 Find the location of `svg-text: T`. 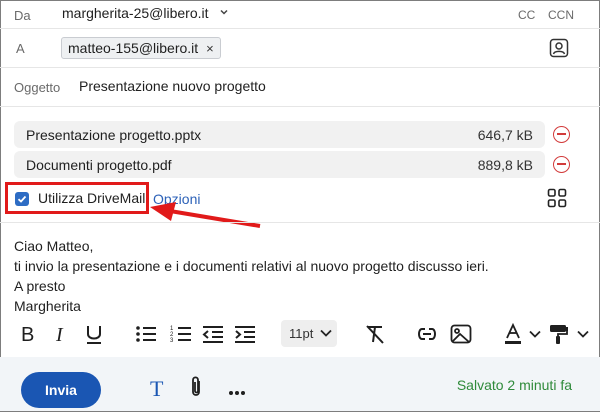

svg-text: T is located at coordinates (157, 388).